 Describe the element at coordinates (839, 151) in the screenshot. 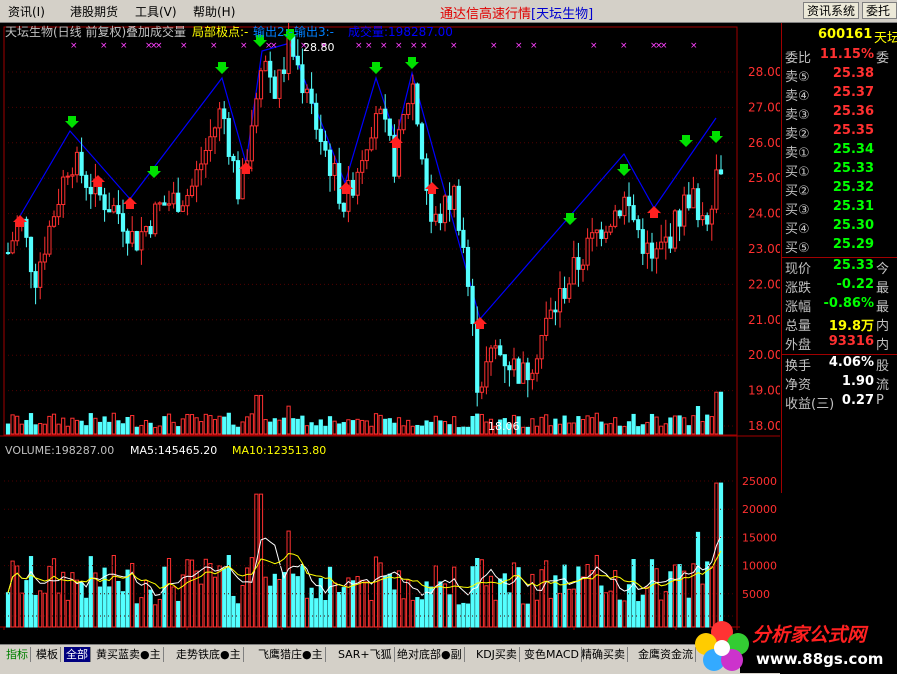

I see `quote-row: 卖① 25.34` at that location.